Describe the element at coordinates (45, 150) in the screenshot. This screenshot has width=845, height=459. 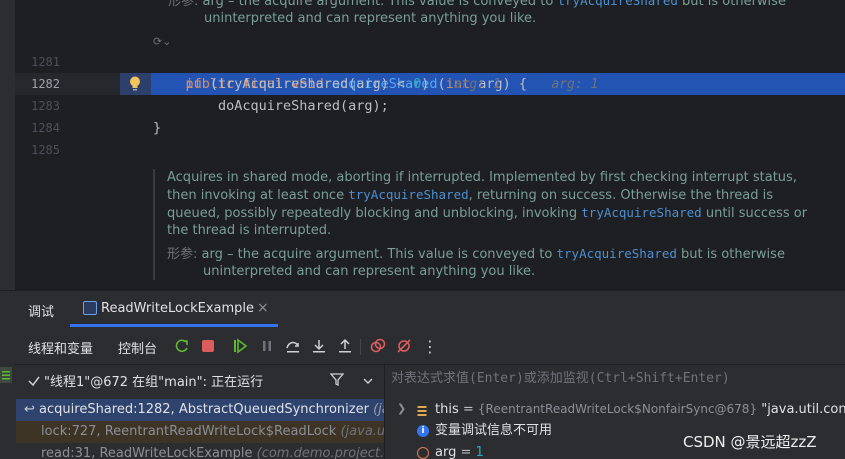
I see `line-number: 1285` at that location.